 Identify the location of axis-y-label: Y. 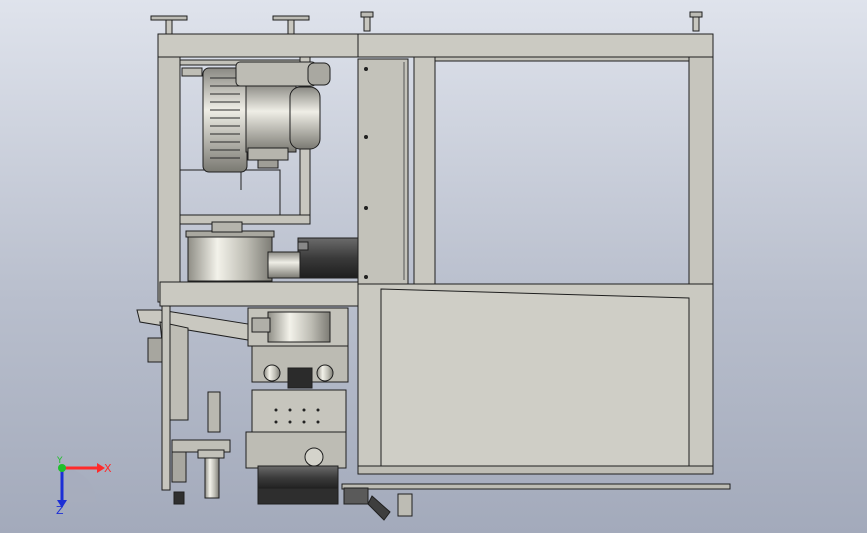
(59, 461).